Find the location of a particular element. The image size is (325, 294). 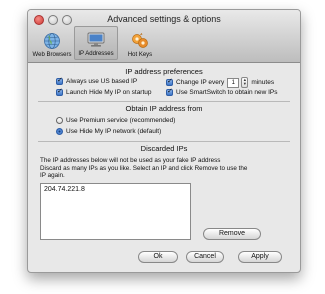

preferences-toolbar: Web Browsers IP Addresses Hot Keys is located at coordinates (96, 43).